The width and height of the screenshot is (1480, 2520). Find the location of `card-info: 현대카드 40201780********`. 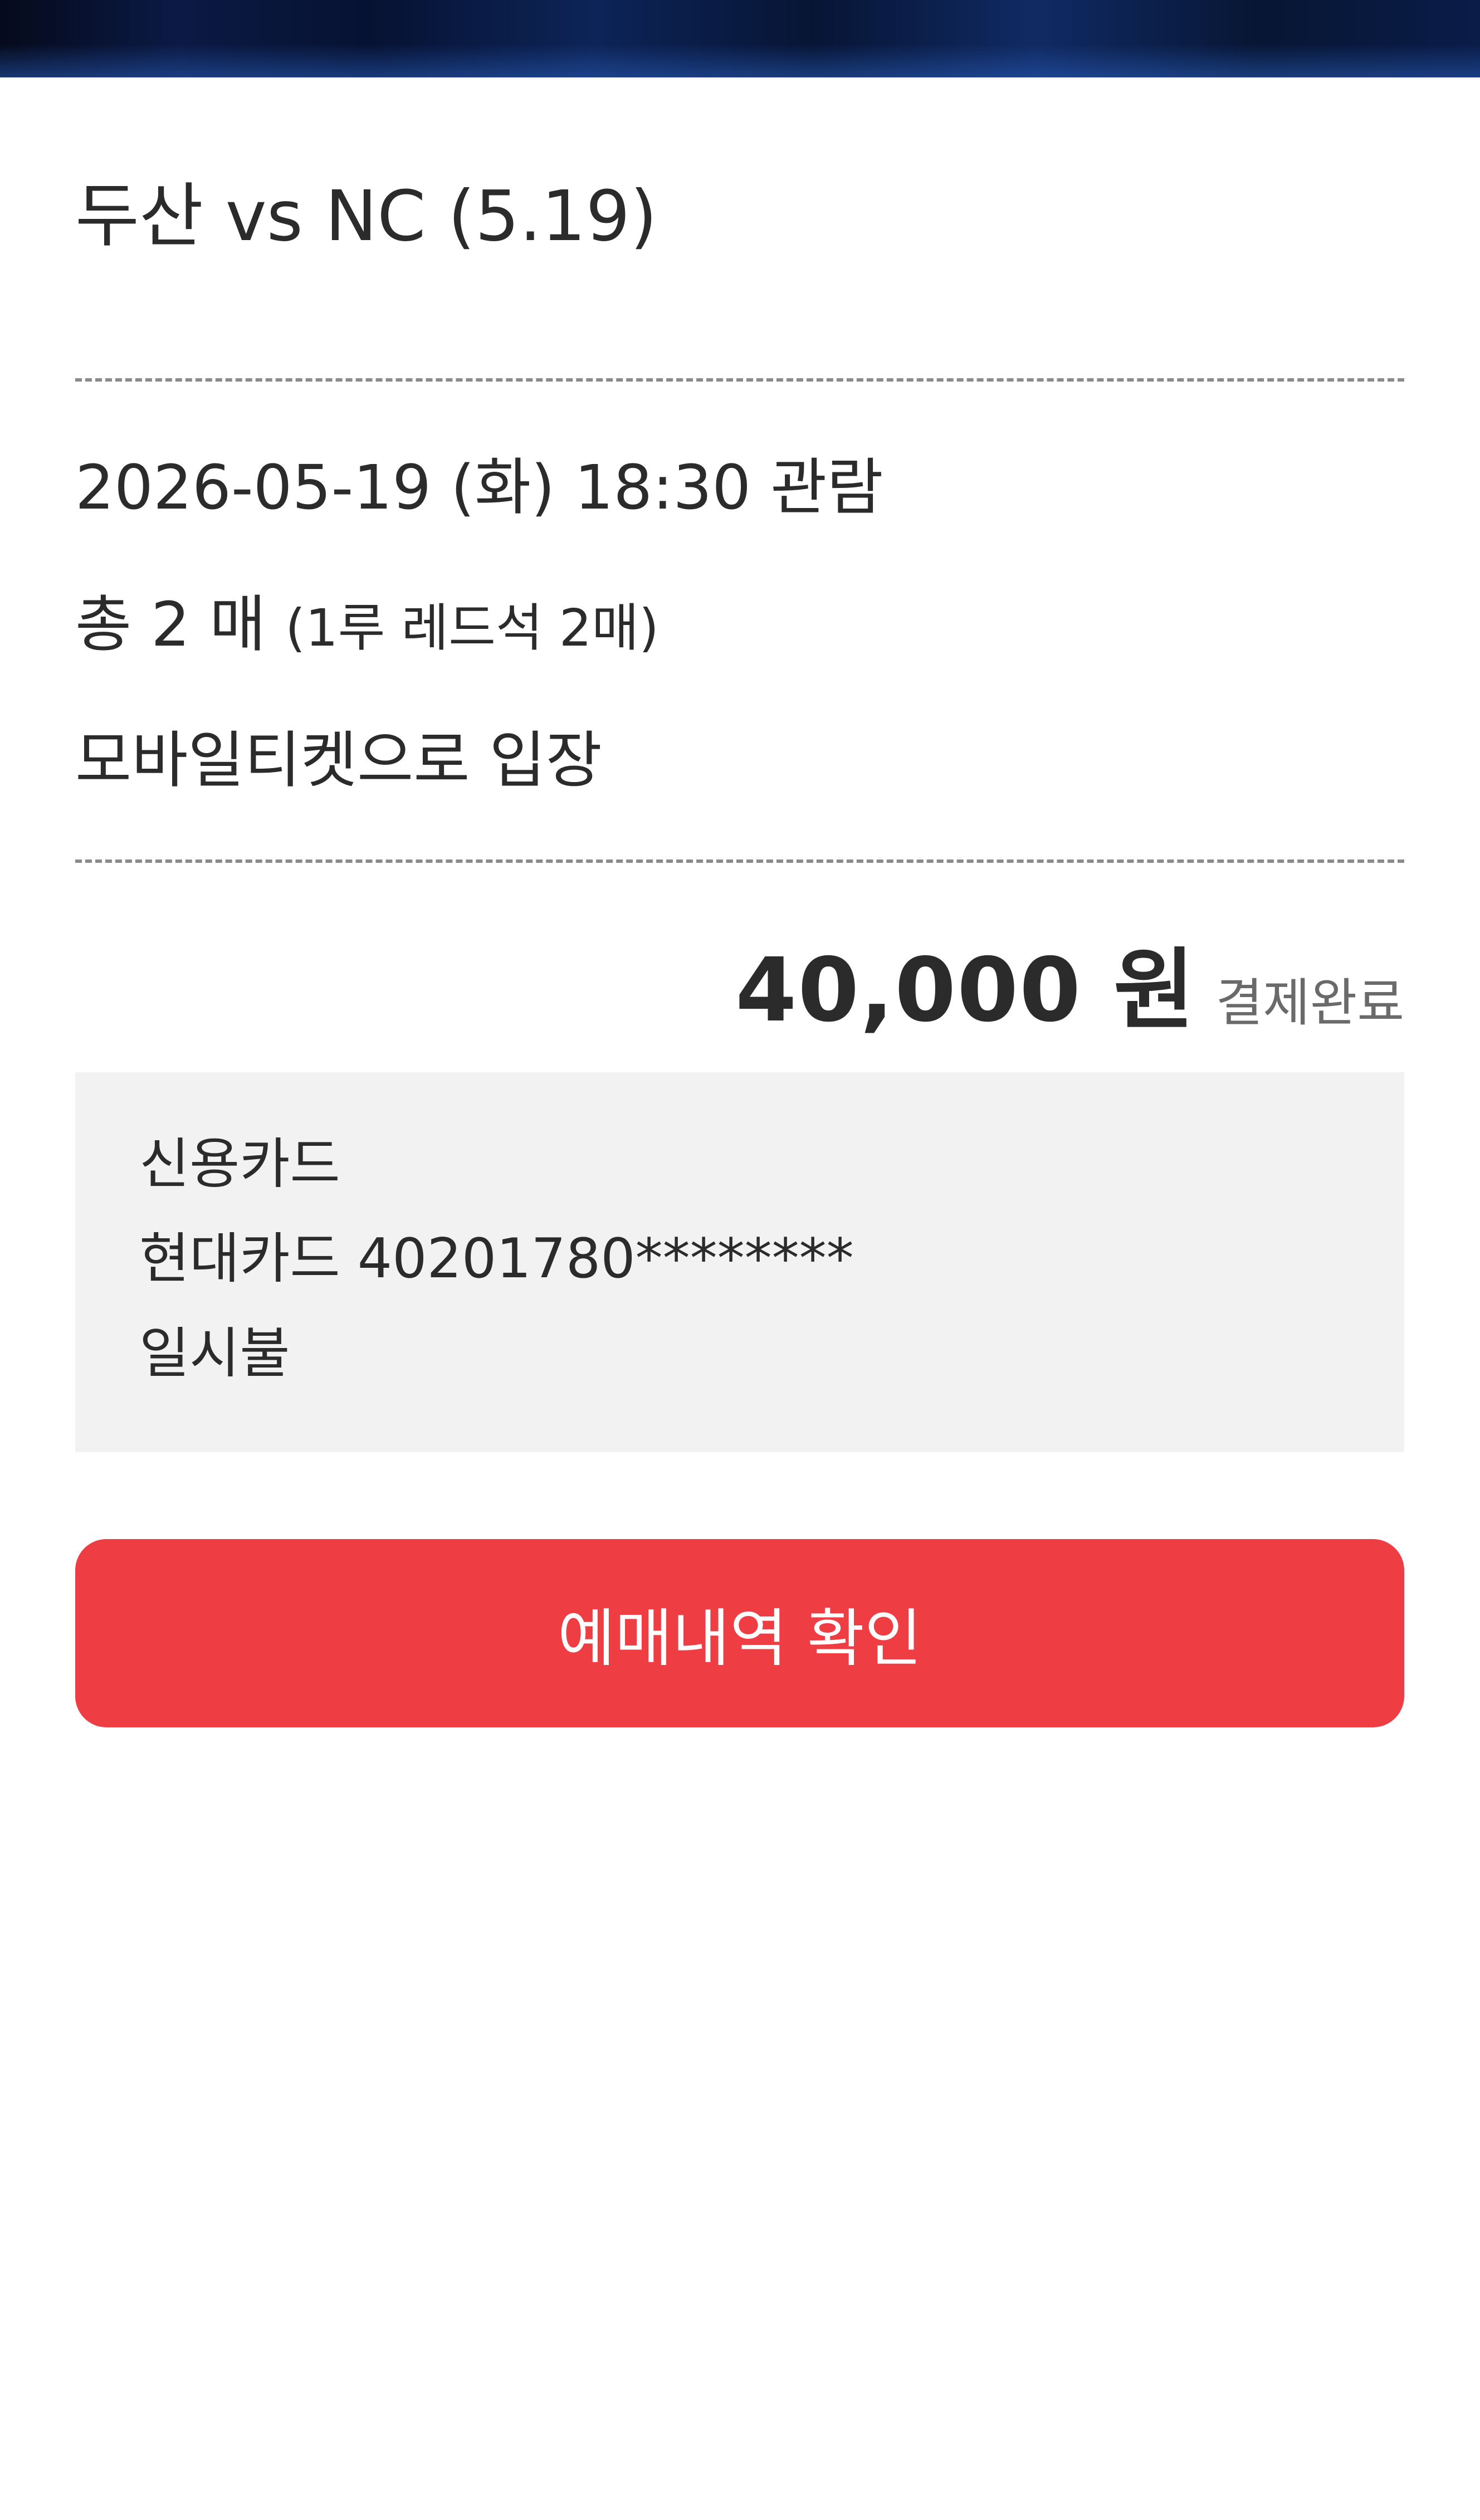

card-info: 현대카드 40201780******** is located at coordinates (496, 1259).